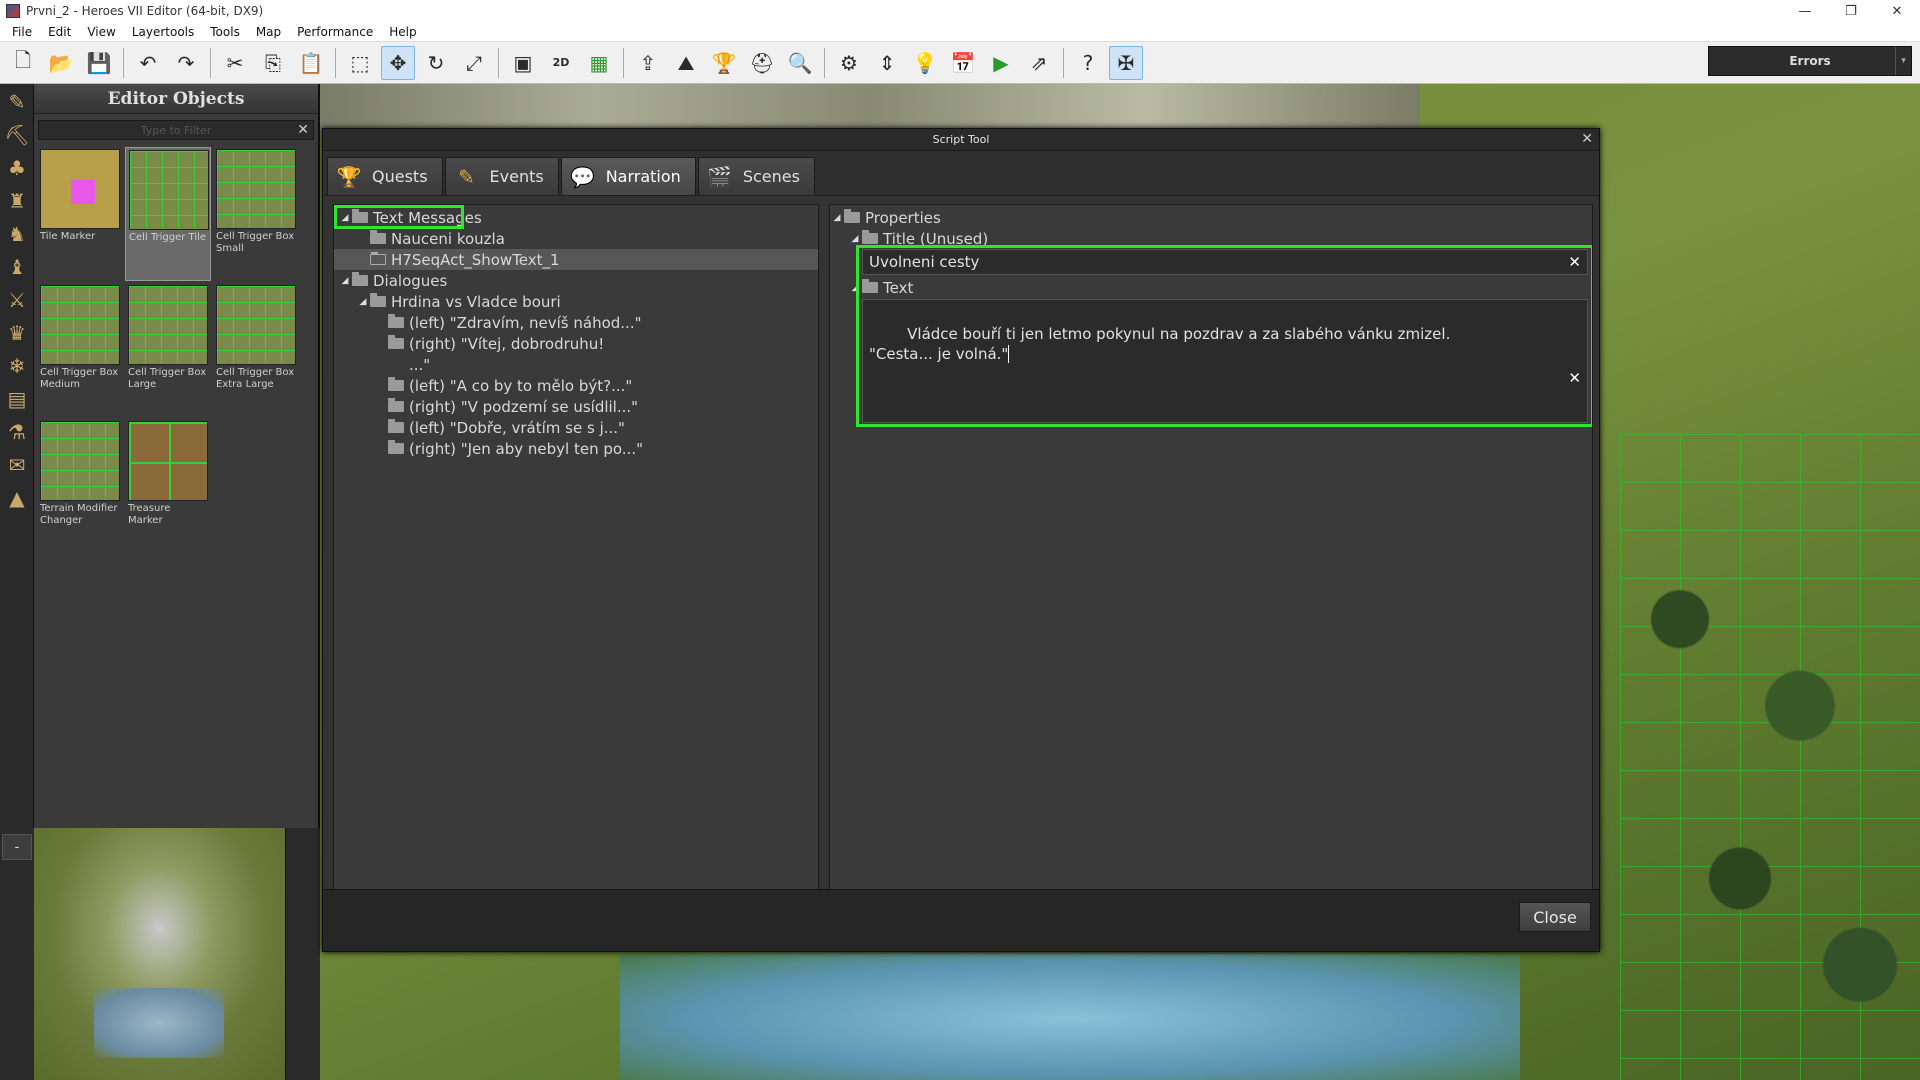  Describe the element at coordinates (1574, 262) in the screenshot. I see `clear-title-icon: ✕` at that location.